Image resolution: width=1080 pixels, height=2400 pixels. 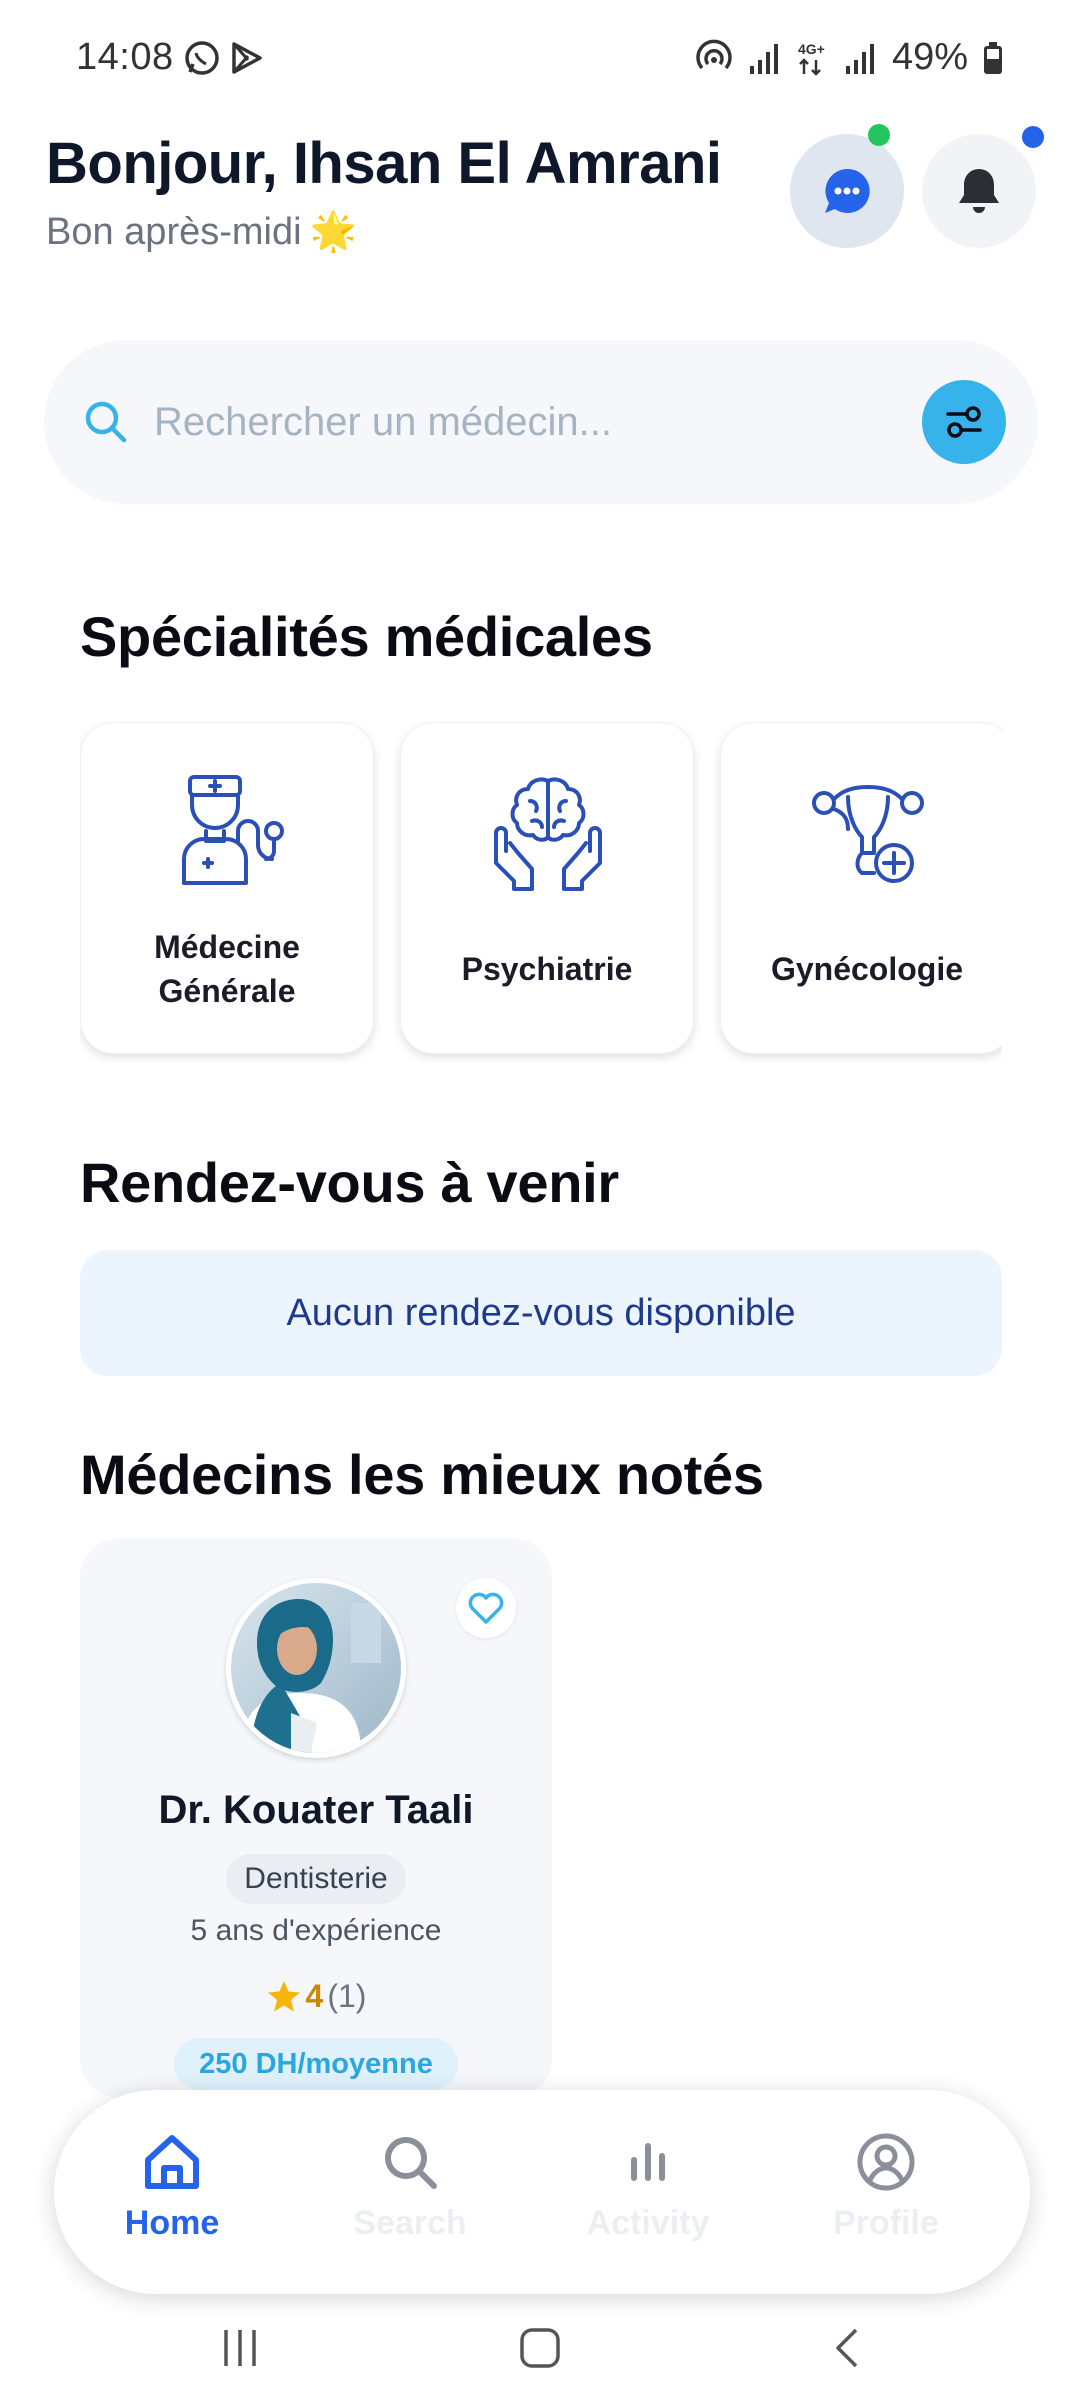 I want to click on battery-level: 49%, so click(x=929, y=57).